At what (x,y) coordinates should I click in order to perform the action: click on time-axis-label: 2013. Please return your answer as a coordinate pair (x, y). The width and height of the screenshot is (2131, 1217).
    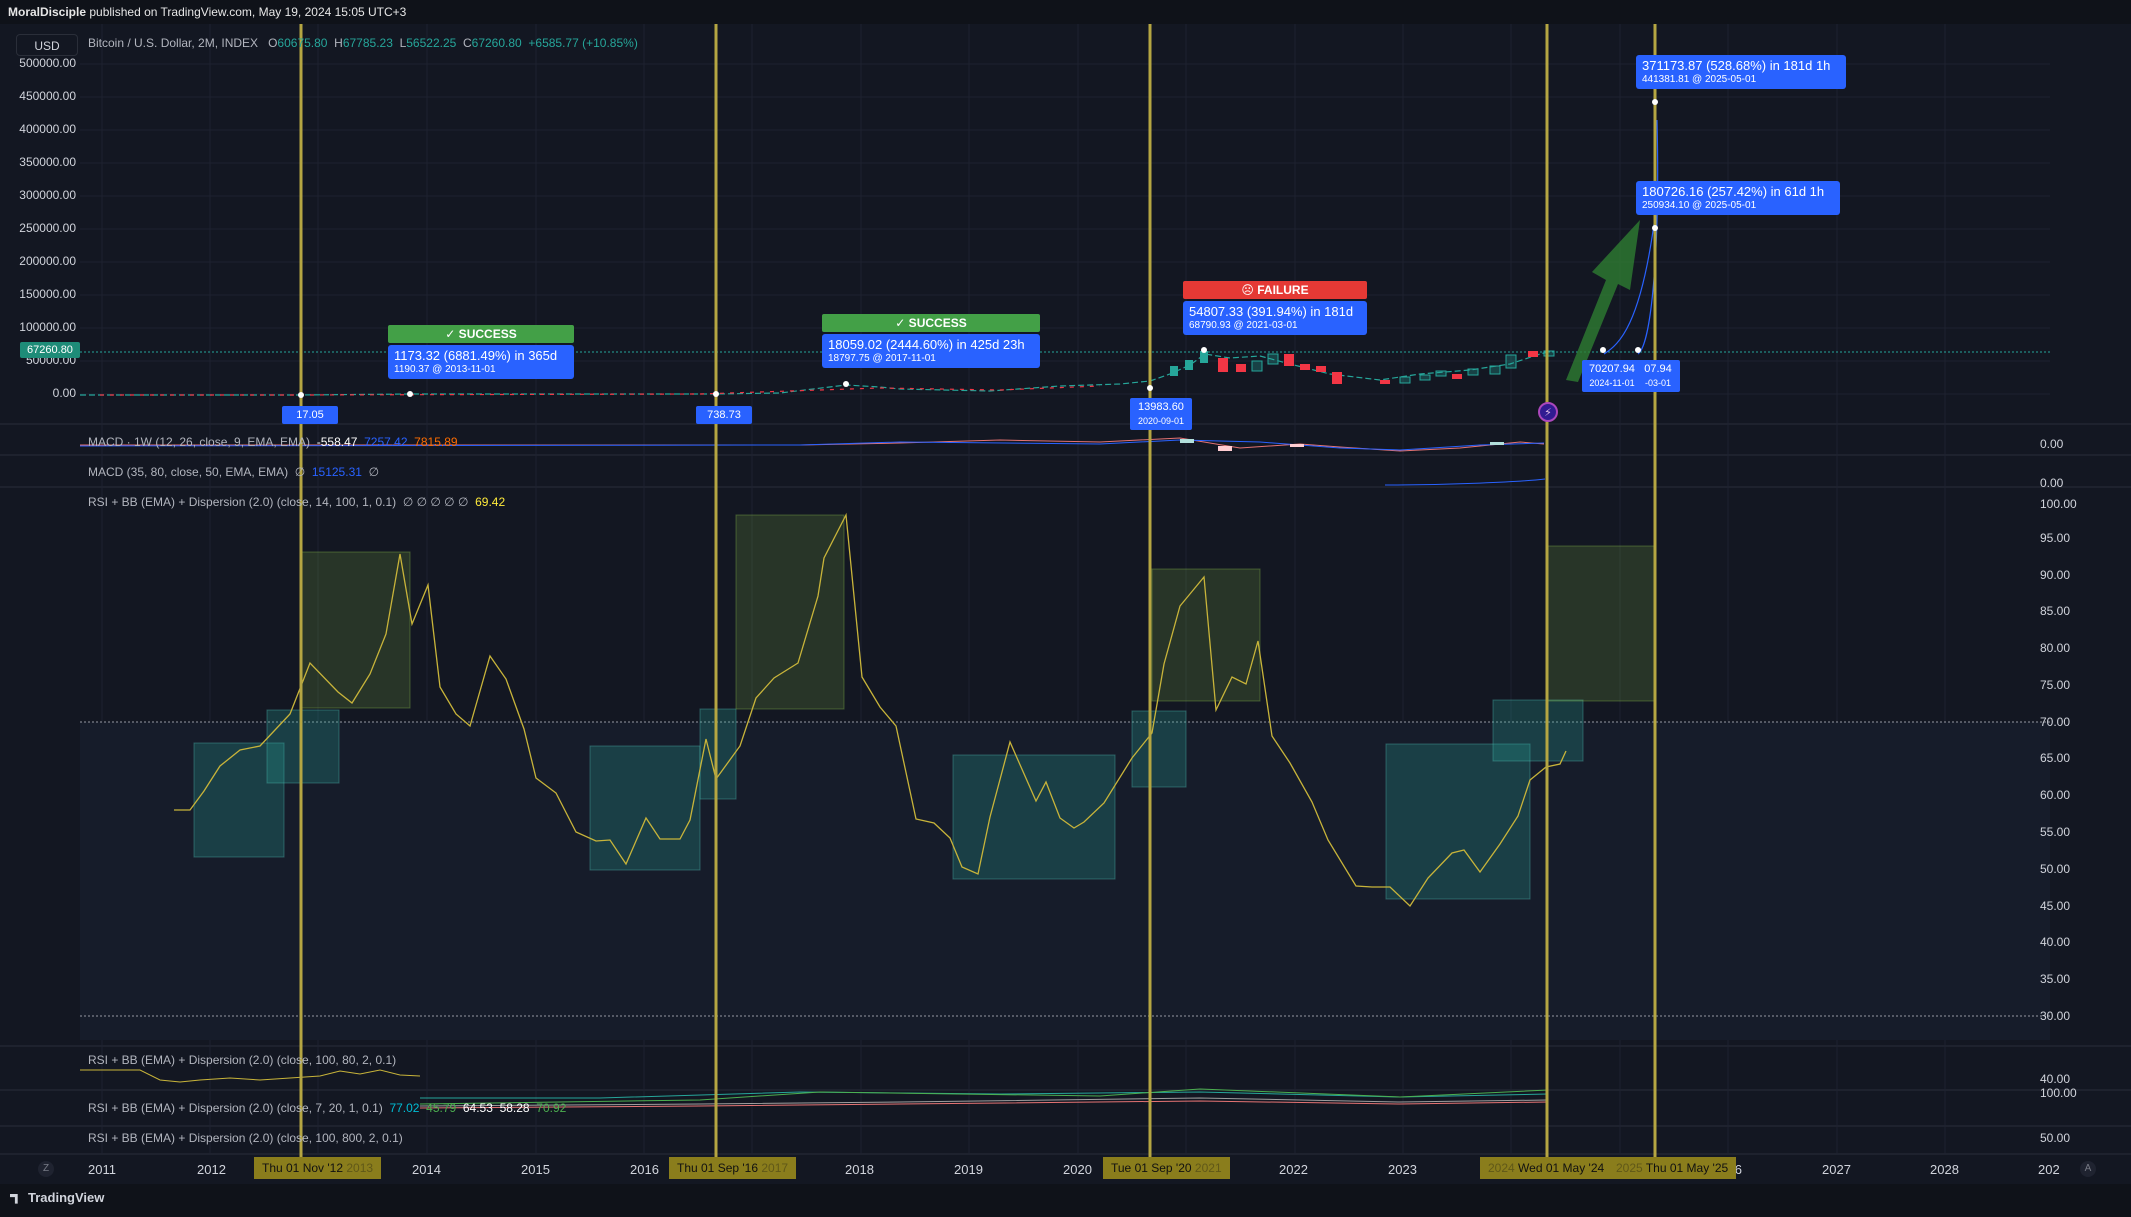
    Looking at the image, I should click on (360, 1168).